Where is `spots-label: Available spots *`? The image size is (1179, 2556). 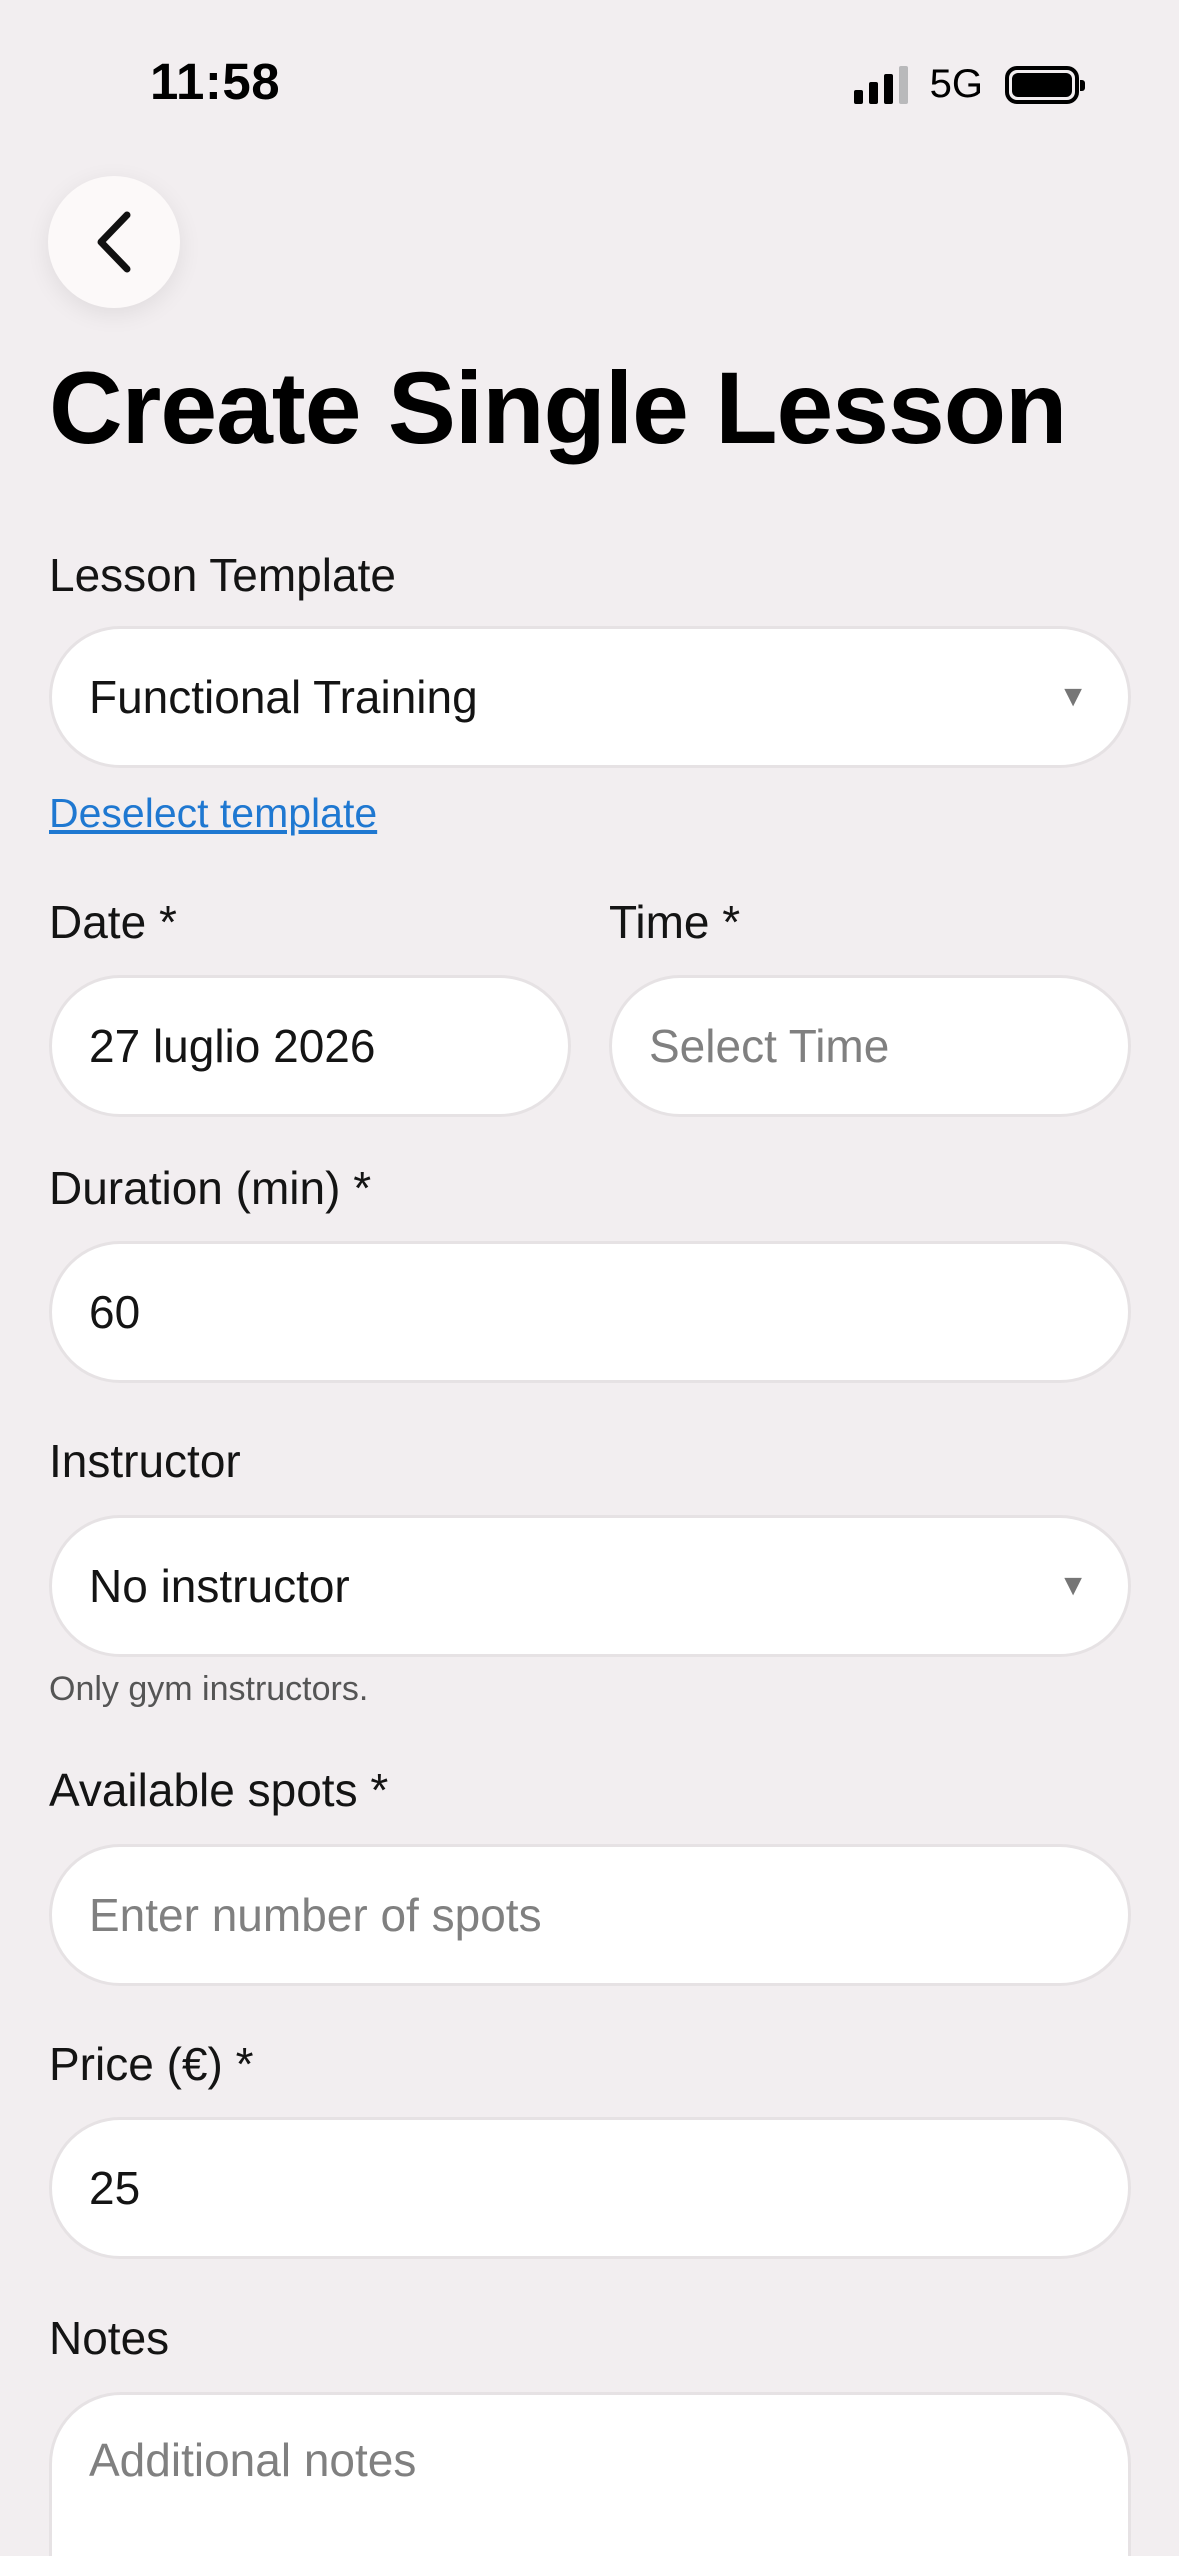 spots-label: Available spots * is located at coordinates (219, 1790).